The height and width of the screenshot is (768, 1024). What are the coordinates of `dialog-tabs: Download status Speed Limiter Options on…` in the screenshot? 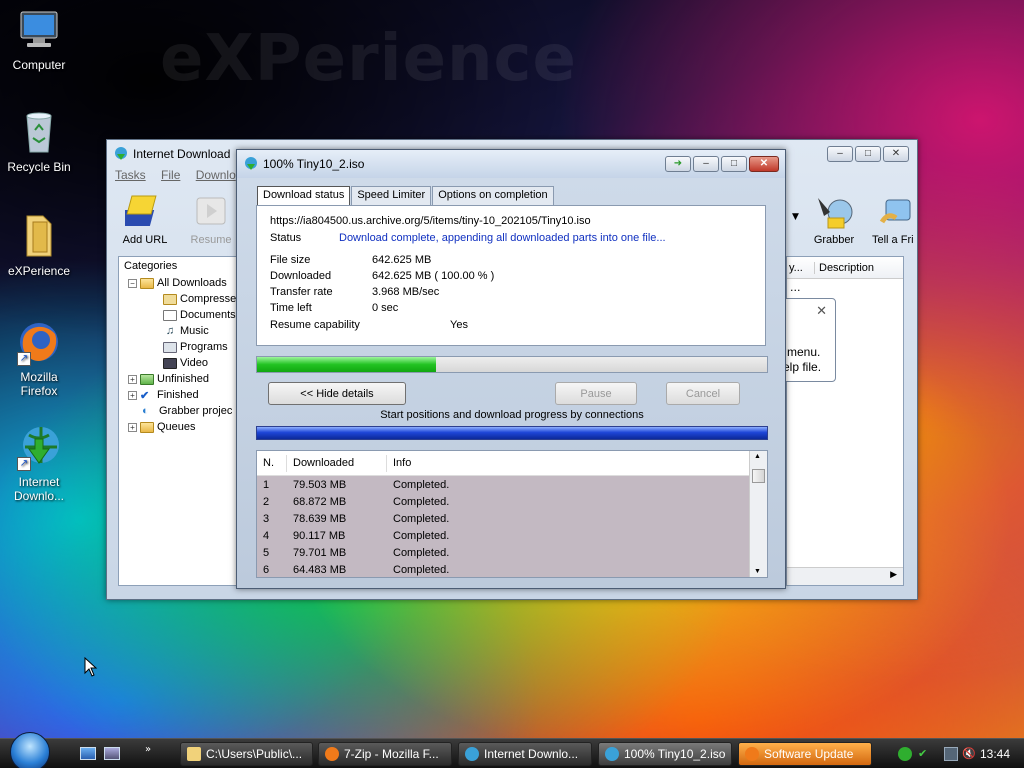 It's located at (406, 196).